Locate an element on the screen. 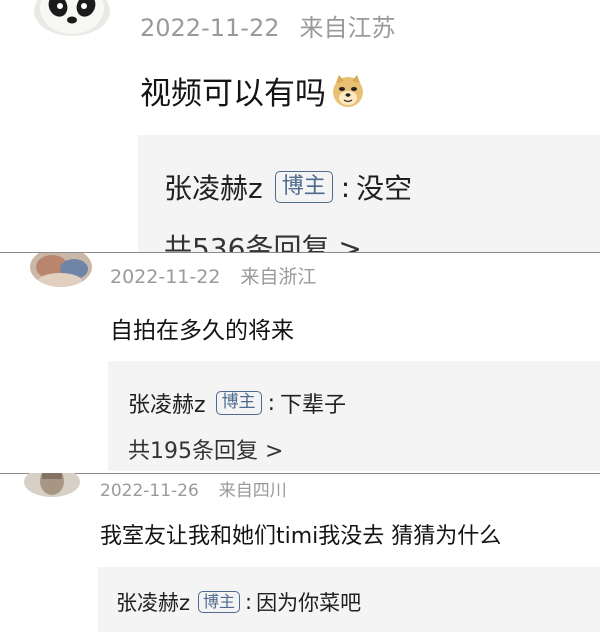 Image resolution: width=600 pixels, height=632 pixels. comment-meta: 2022-11-22 来自浙江 is located at coordinates (213, 275).